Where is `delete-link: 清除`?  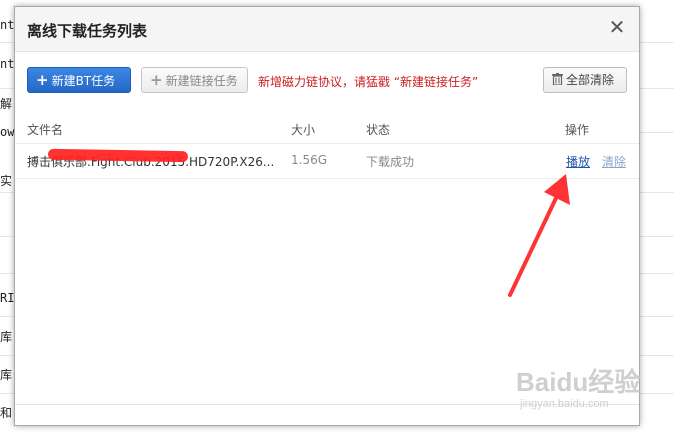
delete-link: 清除 is located at coordinates (614, 161).